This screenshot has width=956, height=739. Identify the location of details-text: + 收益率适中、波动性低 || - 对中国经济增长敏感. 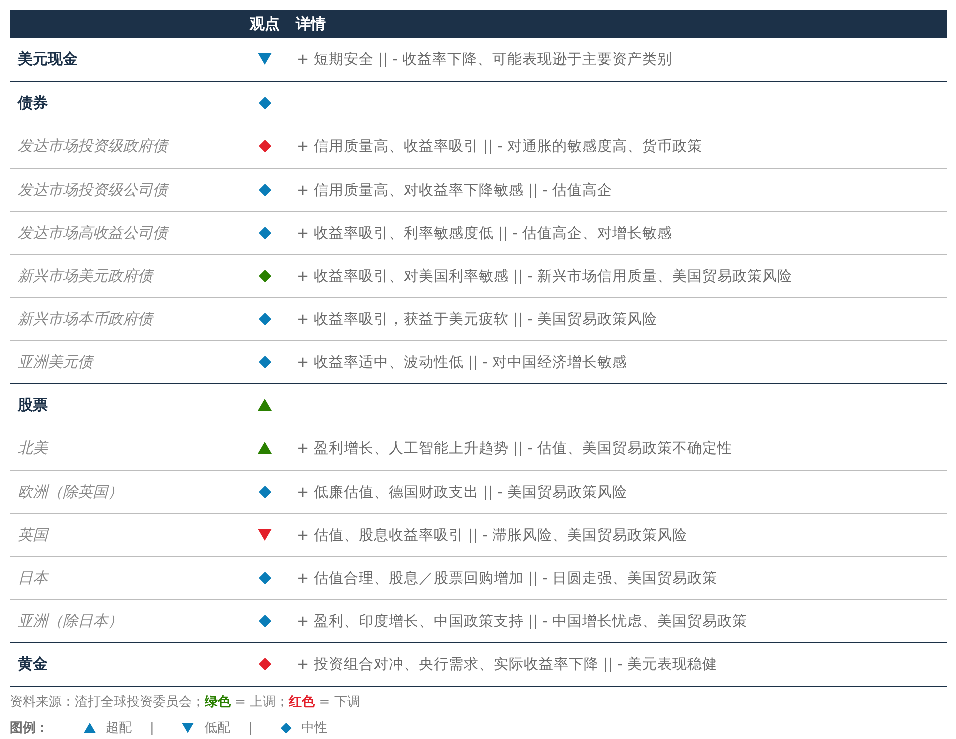
(462, 363).